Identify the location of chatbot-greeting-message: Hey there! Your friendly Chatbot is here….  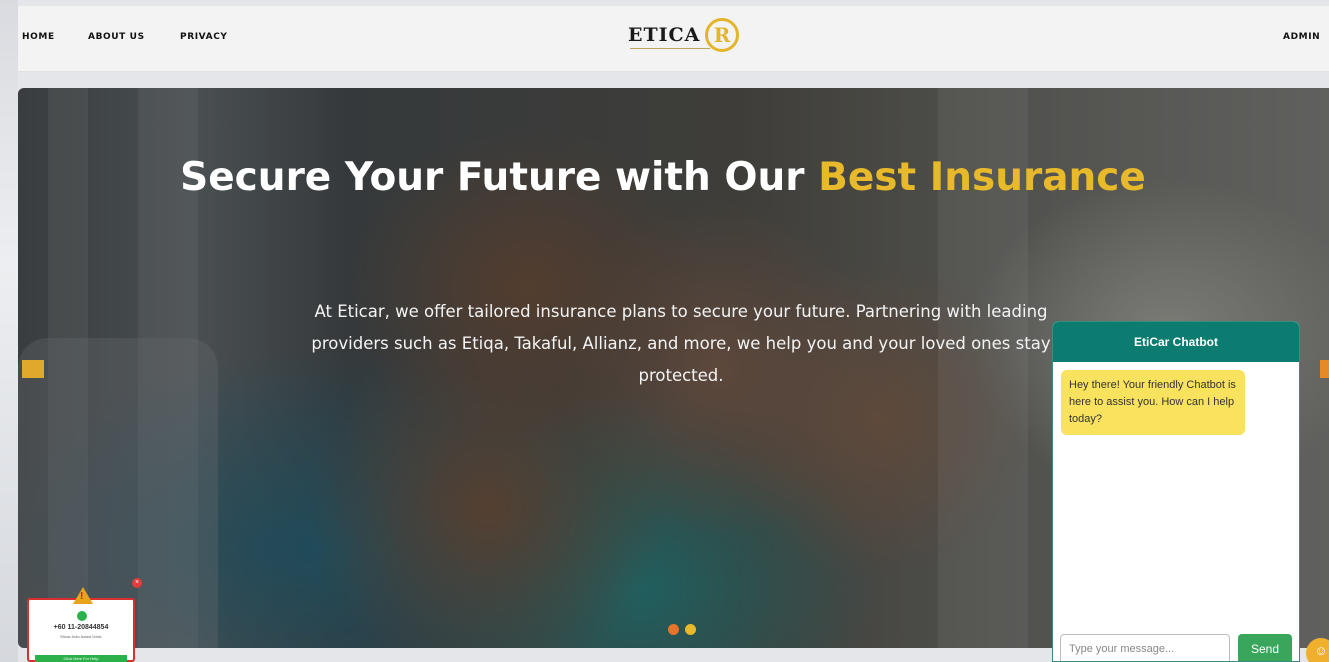
(1153, 402).